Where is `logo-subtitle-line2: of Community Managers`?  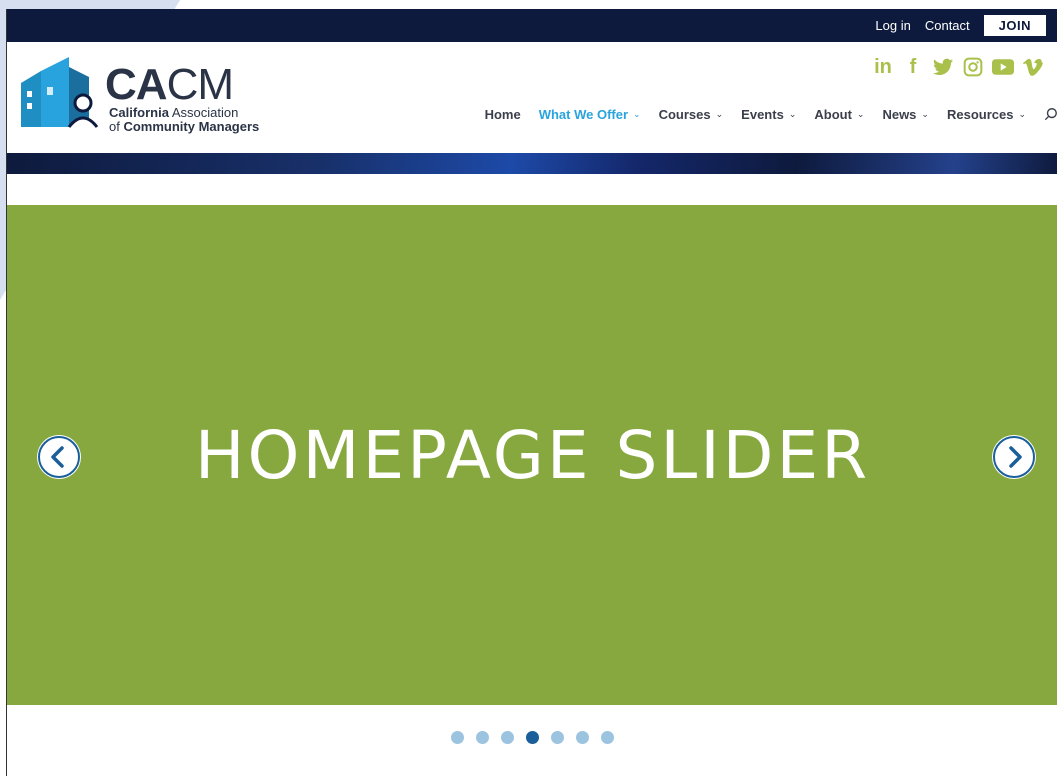 logo-subtitle-line2: of Community Managers is located at coordinates (184, 126).